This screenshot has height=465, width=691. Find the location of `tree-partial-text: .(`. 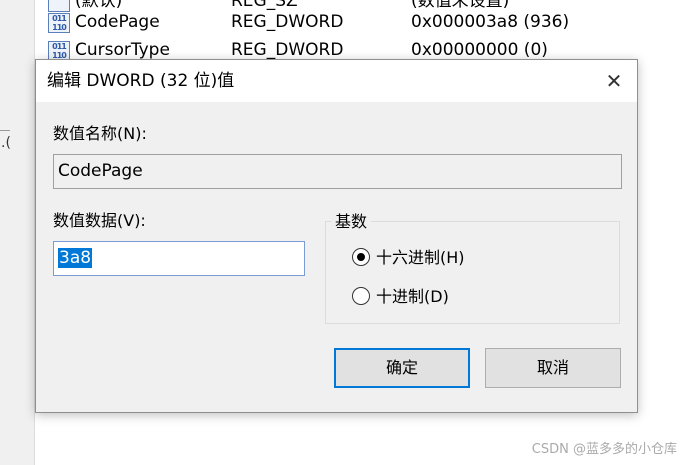

tree-partial-text: .( is located at coordinates (6, 143).